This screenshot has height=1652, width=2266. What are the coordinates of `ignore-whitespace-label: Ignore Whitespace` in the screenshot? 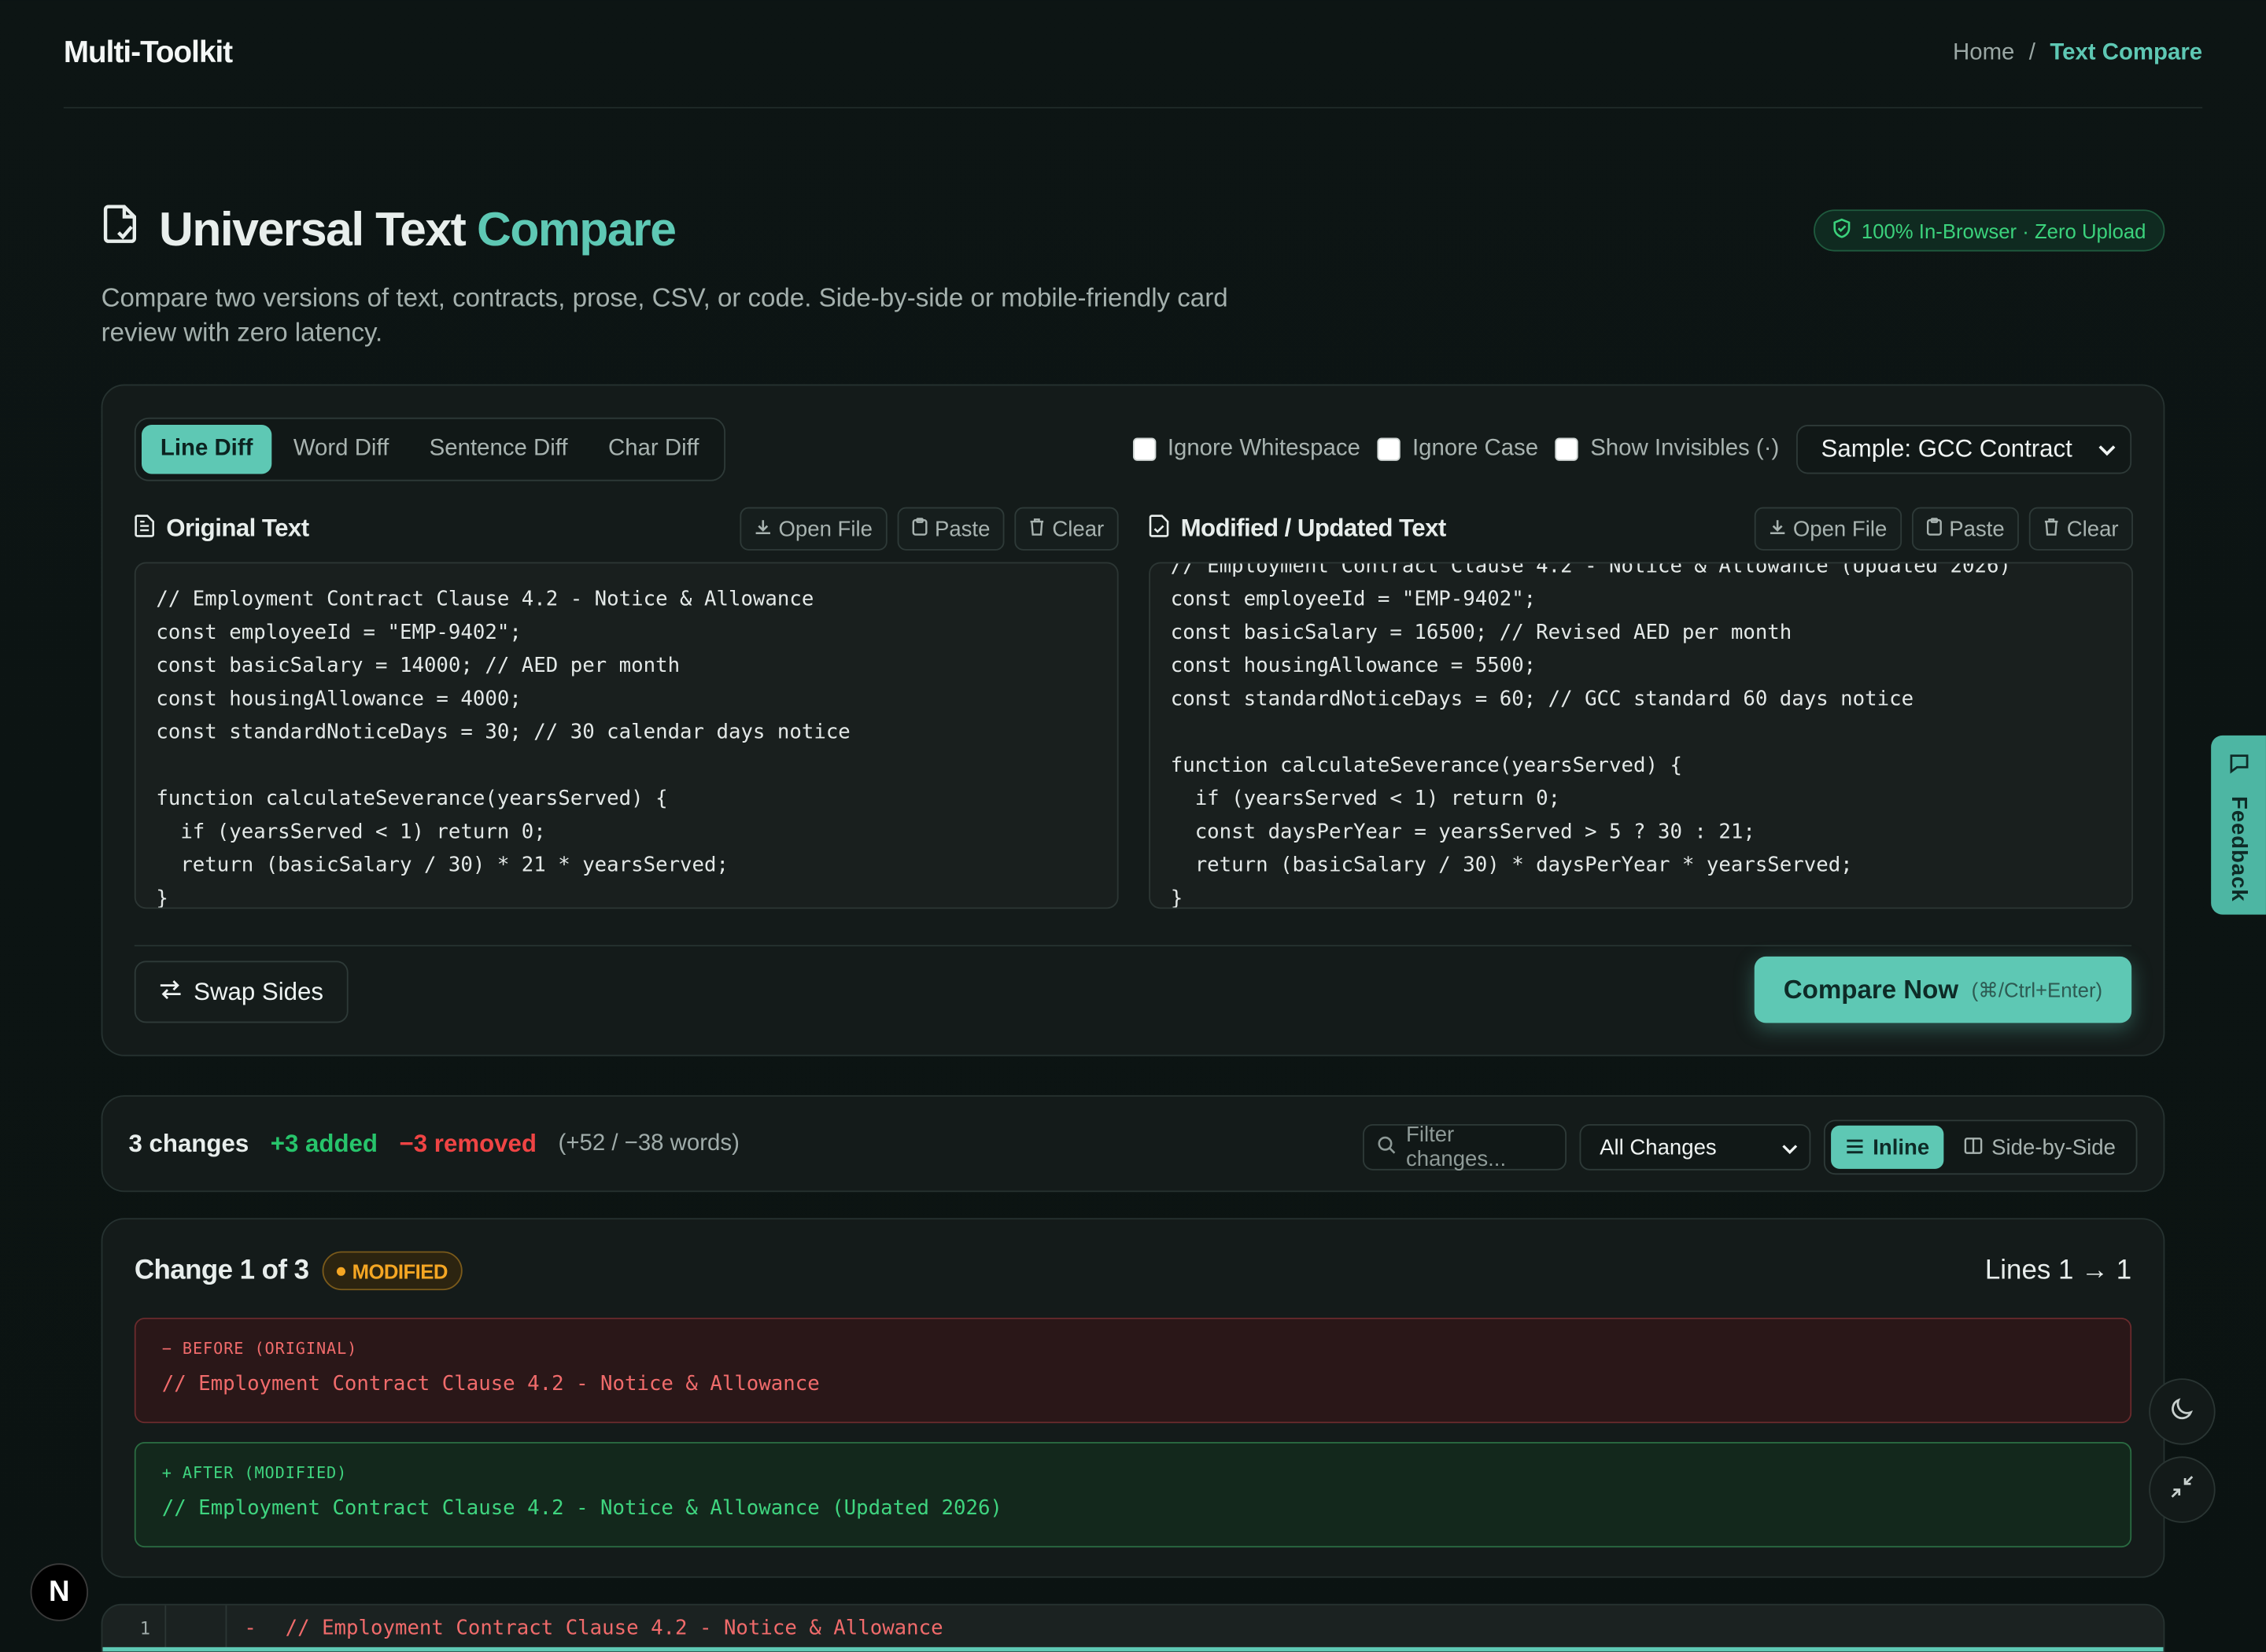 It's located at (1263, 448).